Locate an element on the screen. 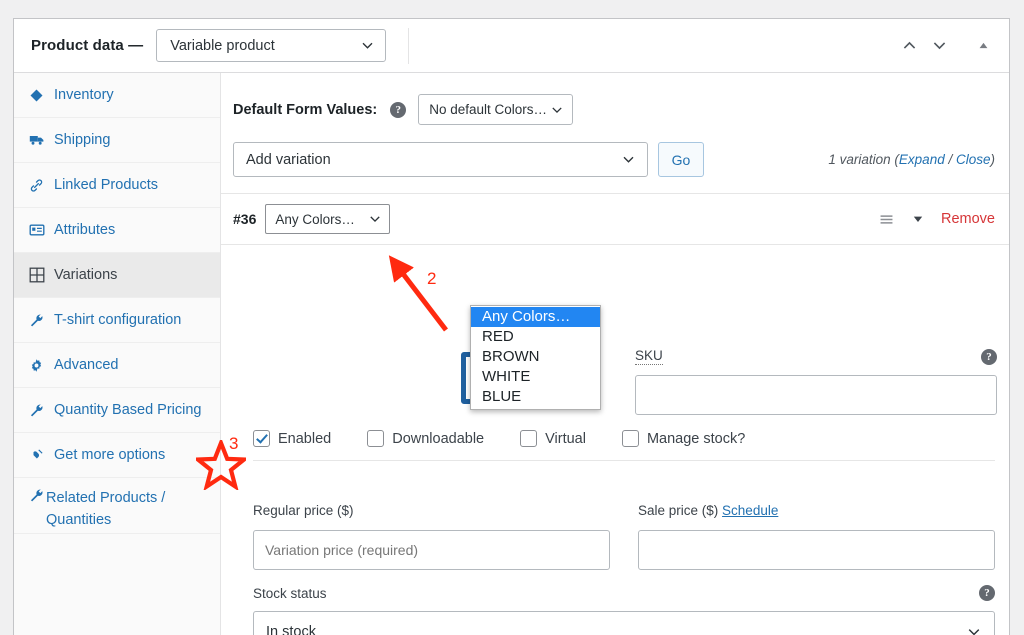 The height and width of the screenshot is (635, 1024). plug-icon is located at coordinates (36, 455).